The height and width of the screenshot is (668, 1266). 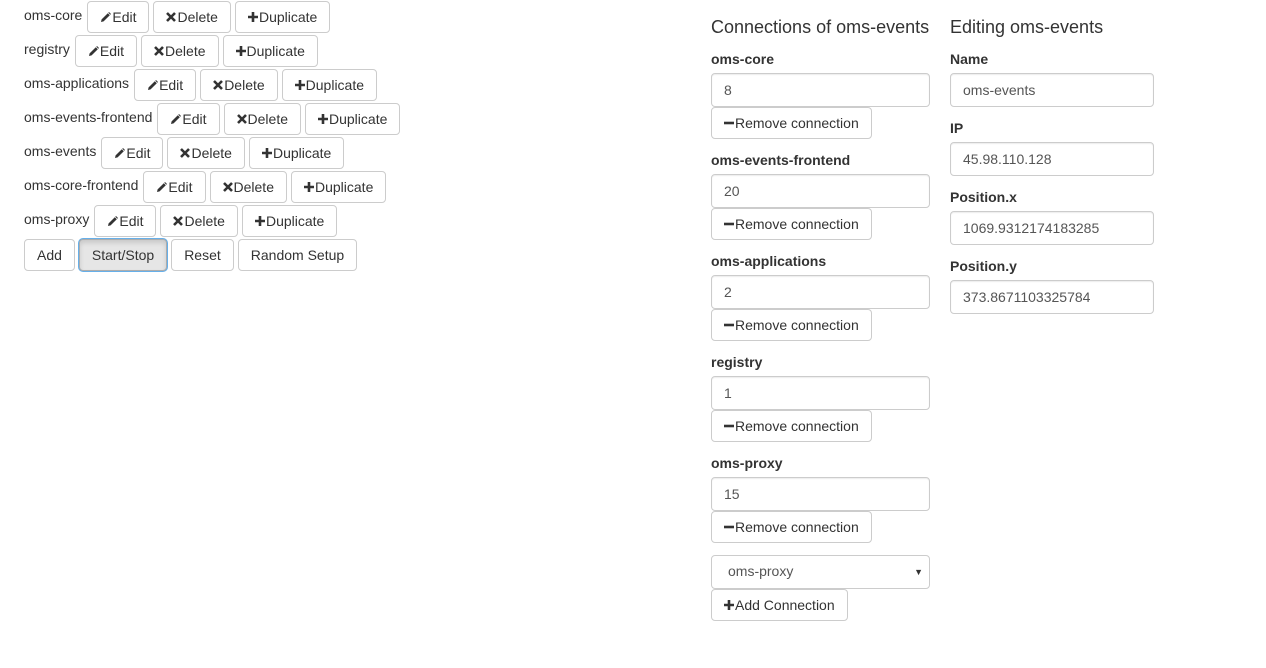 What do you see at coordinates (77, 83) in the screenshot?
I see `service-name: oms-applications` at bounding box center [77, 83].